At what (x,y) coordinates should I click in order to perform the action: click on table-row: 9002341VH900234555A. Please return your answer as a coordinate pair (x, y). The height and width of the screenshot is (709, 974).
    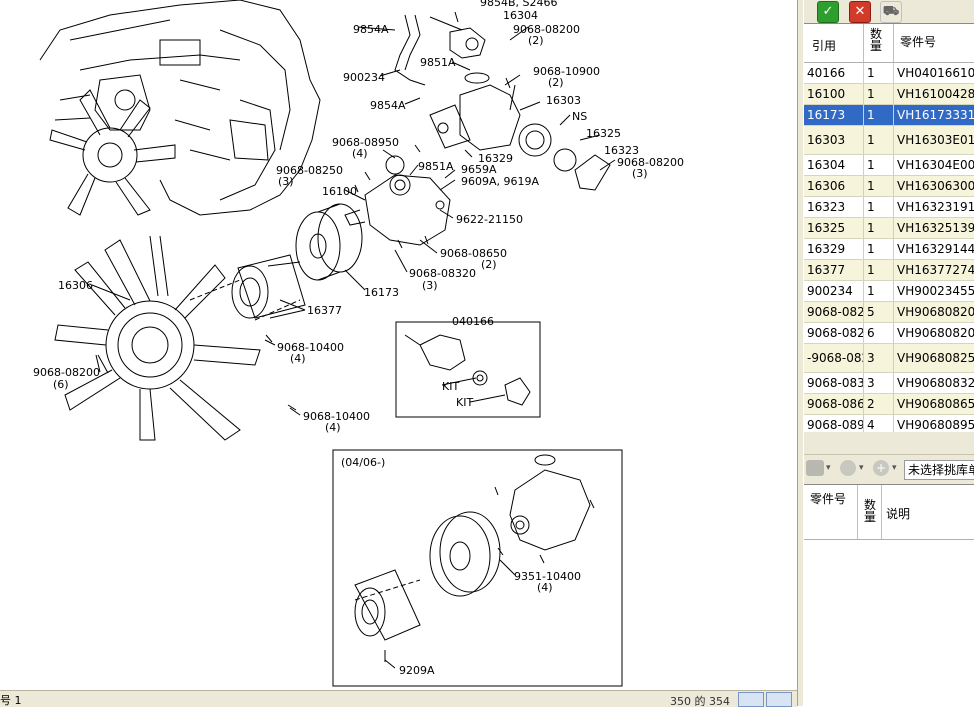
    Looking at the image, I should click on (889, 291).